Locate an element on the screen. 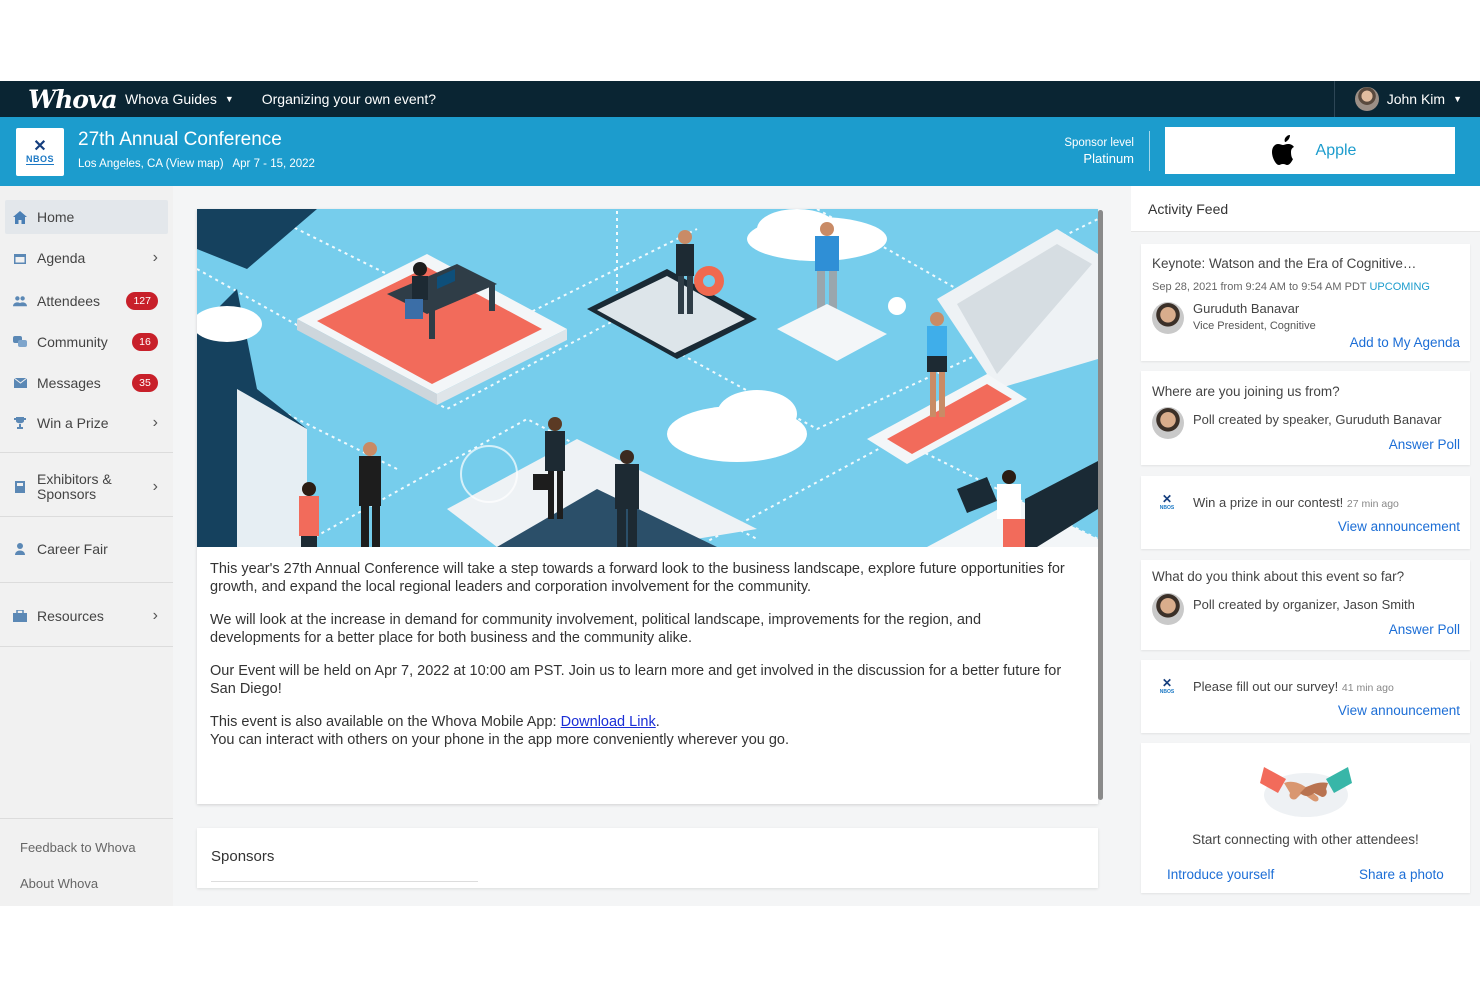 Image resolution: width=1480 pixels, height=987 pixels. handshake-icon is located at coordinates (1306, 792).